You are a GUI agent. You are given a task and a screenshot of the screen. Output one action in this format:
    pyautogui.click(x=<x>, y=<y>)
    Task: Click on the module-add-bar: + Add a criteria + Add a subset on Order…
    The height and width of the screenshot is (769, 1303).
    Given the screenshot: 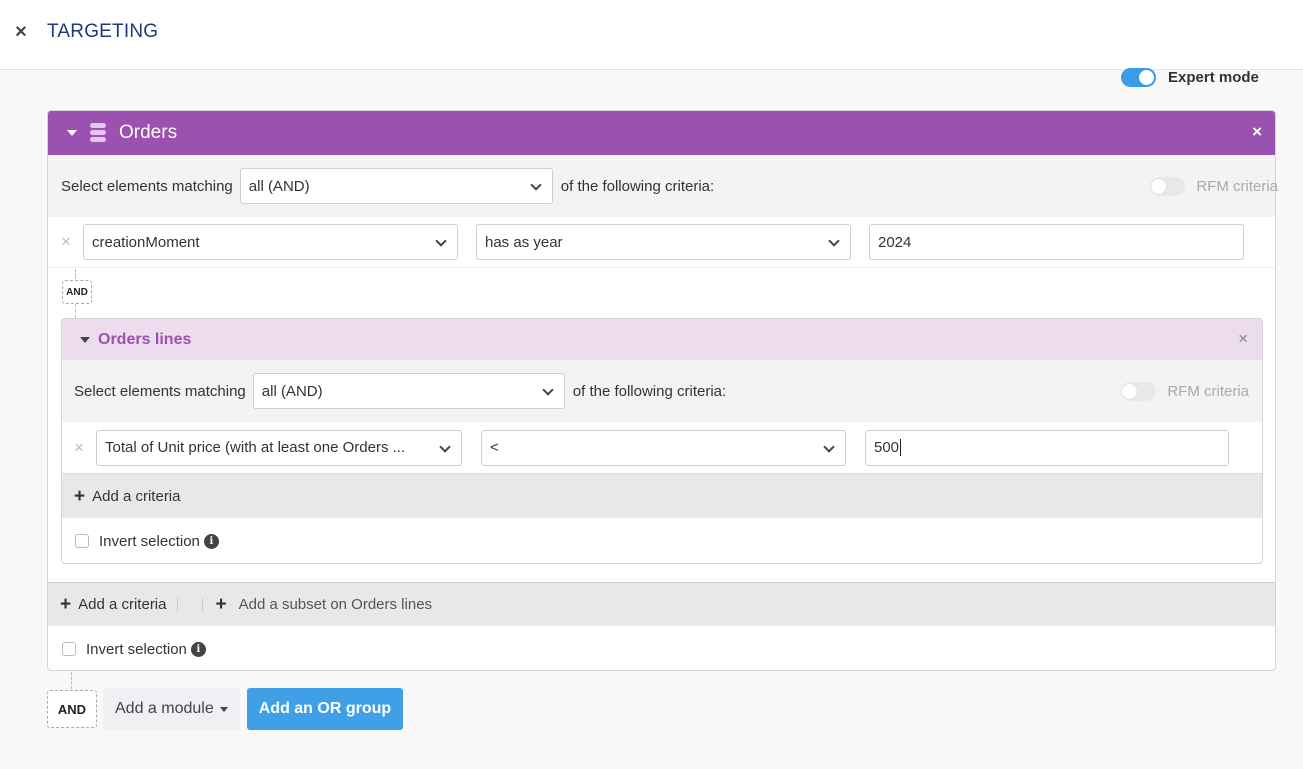 What is the action you would take?
    pyautogui.click(x=661, y=604)
    